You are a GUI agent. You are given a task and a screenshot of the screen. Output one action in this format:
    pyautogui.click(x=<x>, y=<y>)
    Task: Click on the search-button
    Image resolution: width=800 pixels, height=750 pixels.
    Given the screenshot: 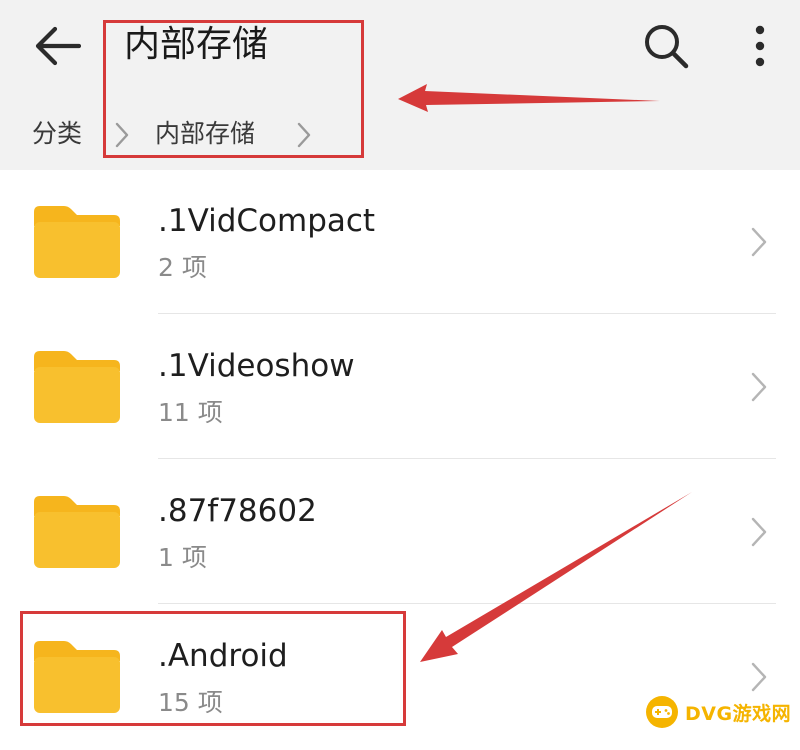 What is the action you would take?
    pyautogui.click(x=666, y=46)
    